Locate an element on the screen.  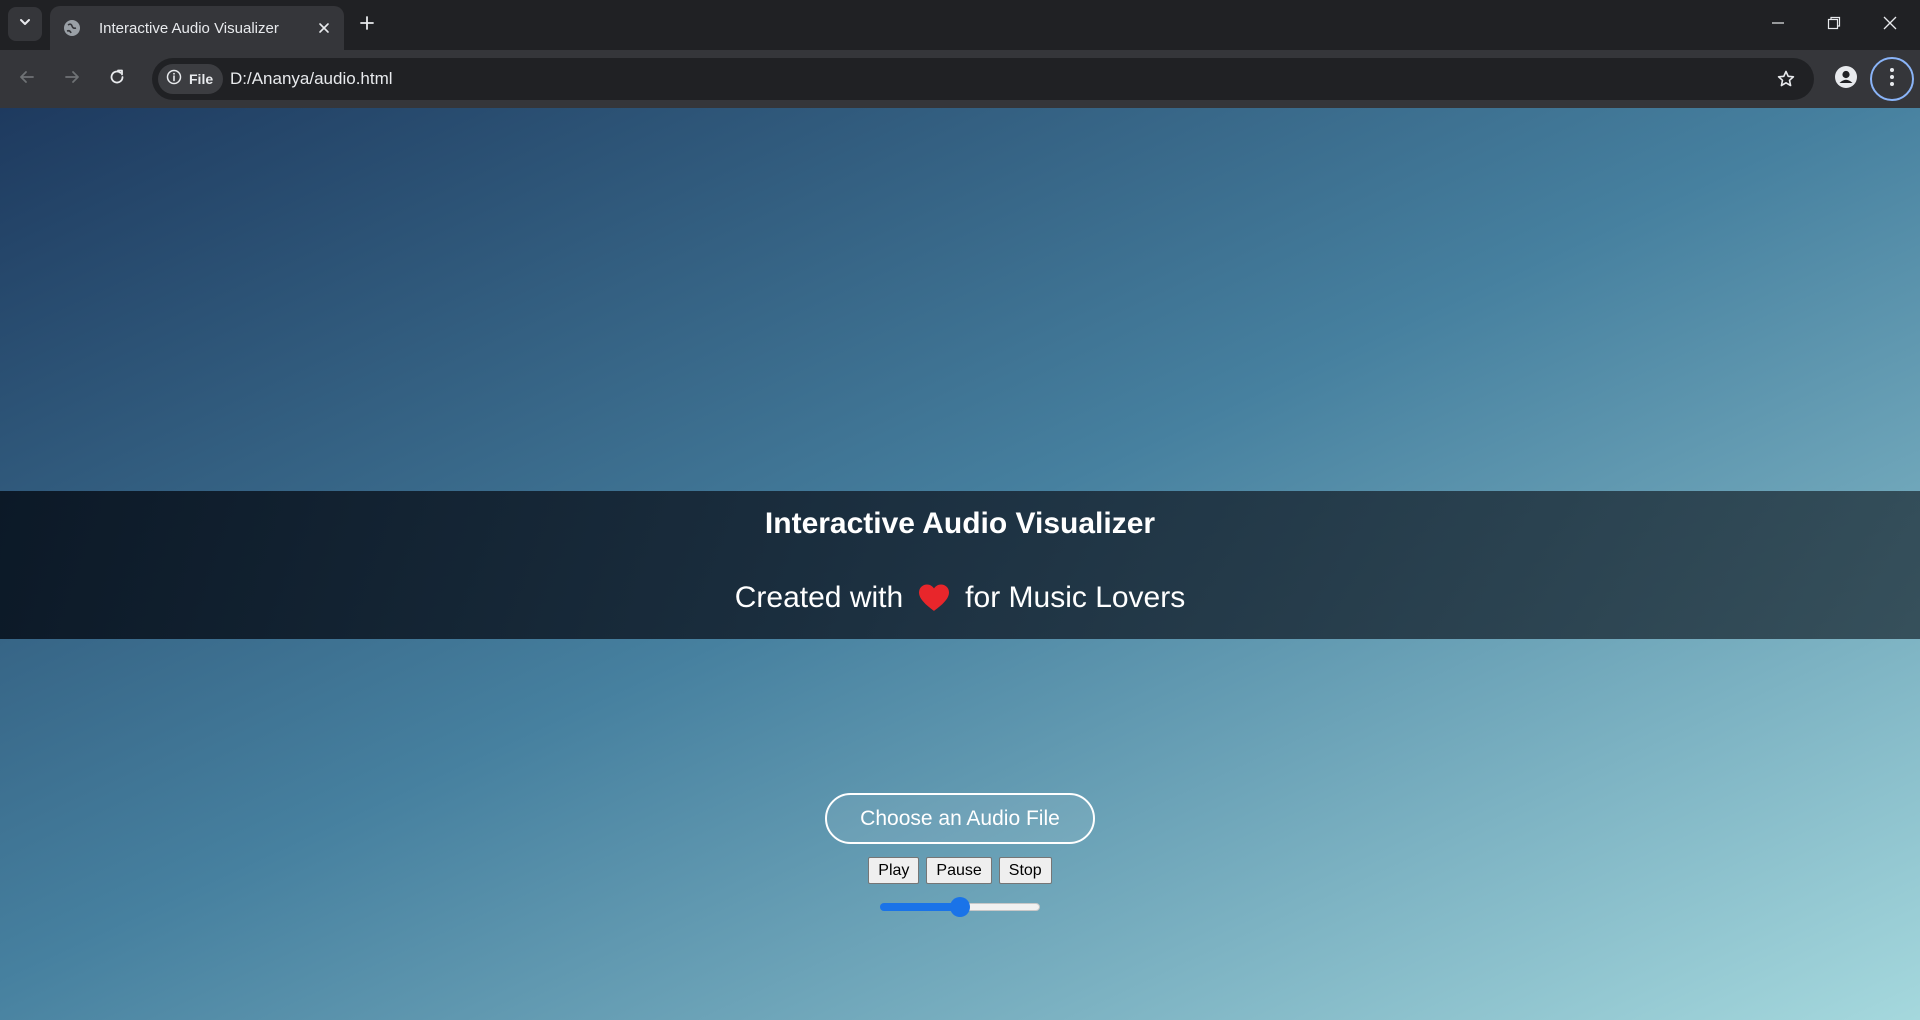
tab-search-button is located at coordinates (25, 24).